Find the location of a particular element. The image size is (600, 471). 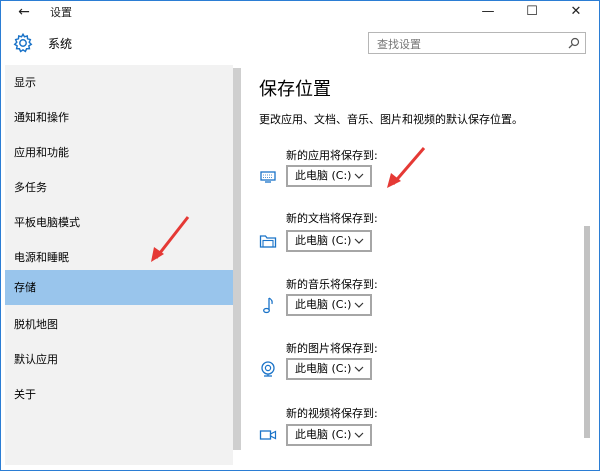

page-title: 保存位置 is located at coordinates (295, 89).